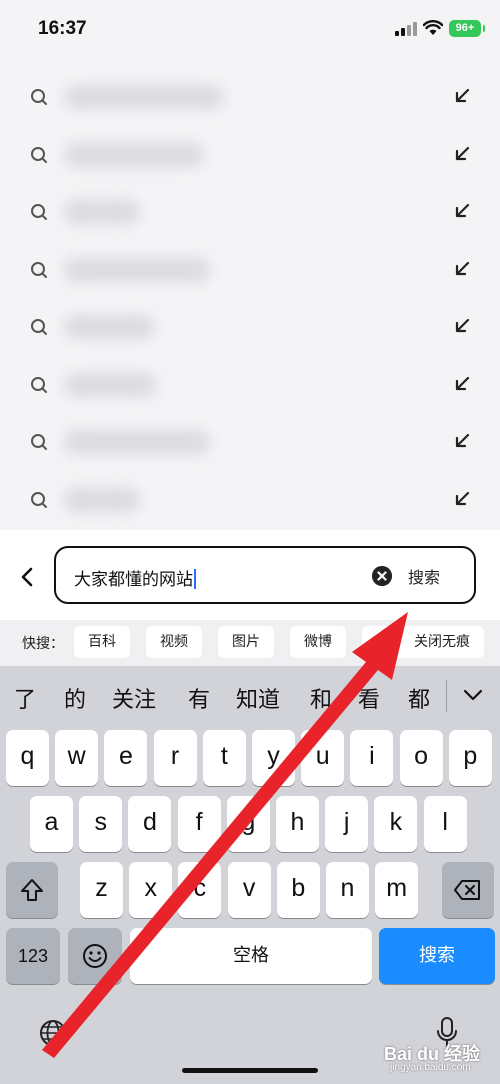 Image resolution: width=500 pixels, height=1084 pixels. I want to click on back-button, so click(28, 577).